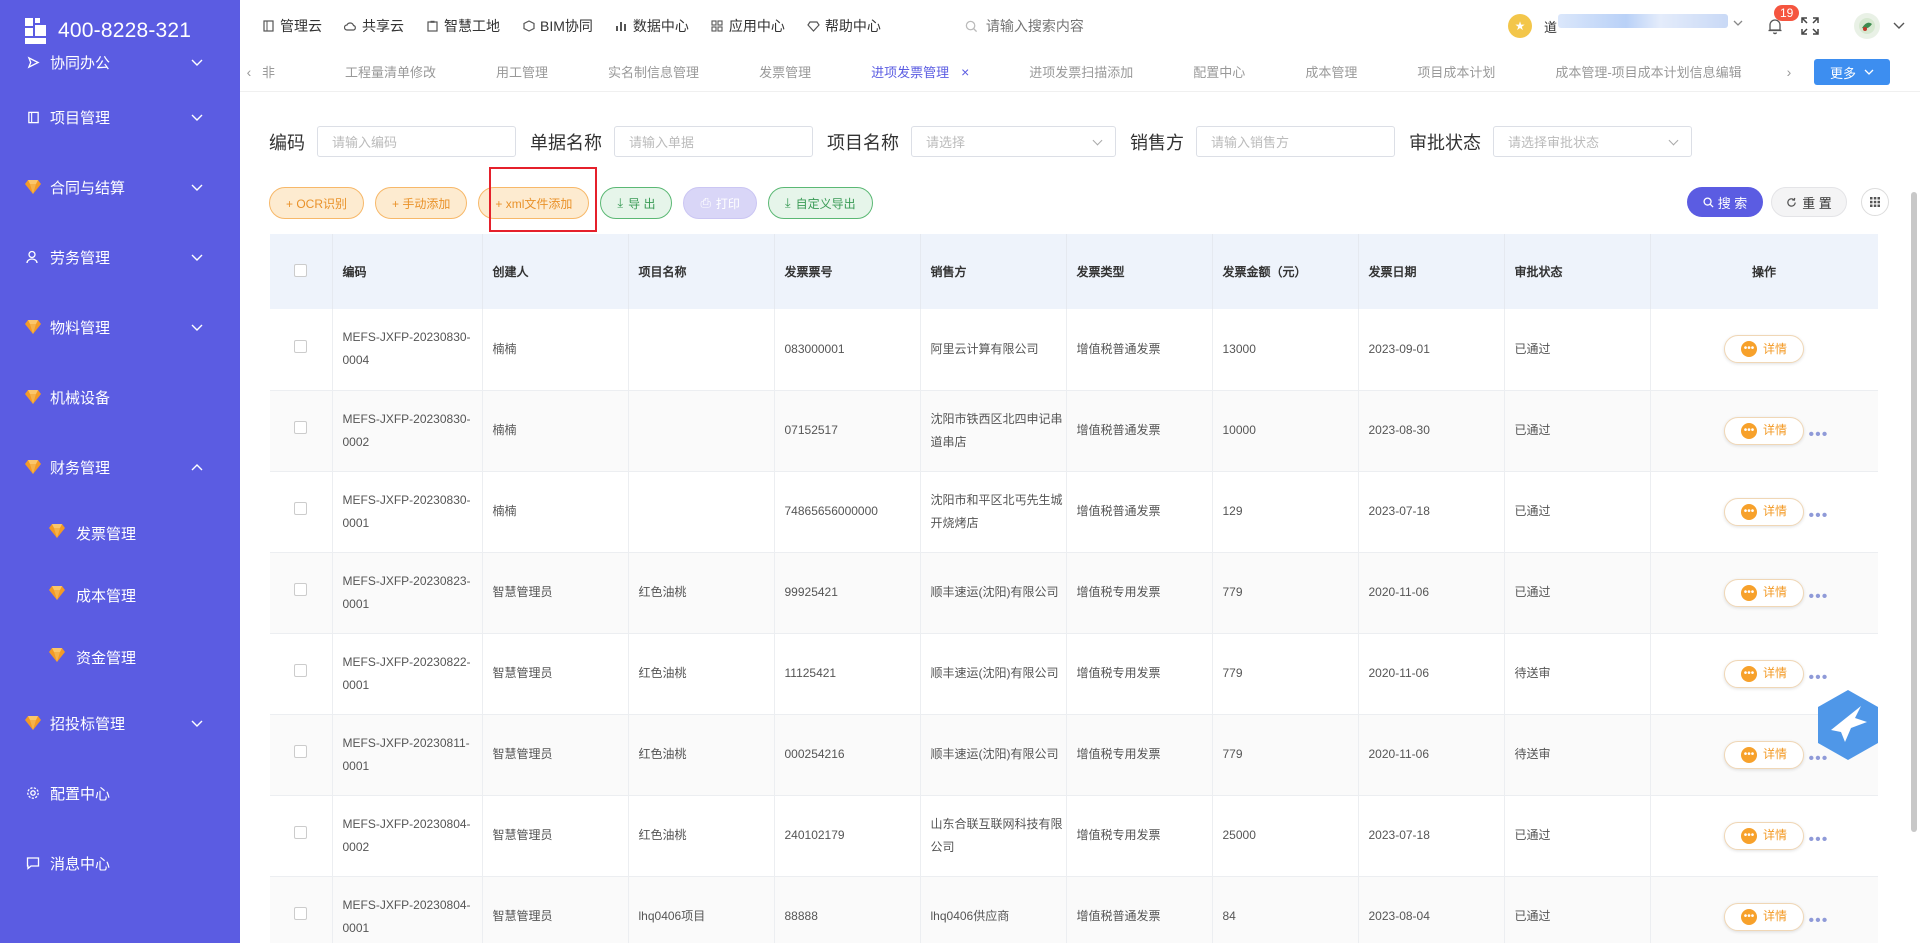 The width and height of the screenshot is (1920, 943). I want to click on sidebar-item: 财务管理, so click(120, 467).